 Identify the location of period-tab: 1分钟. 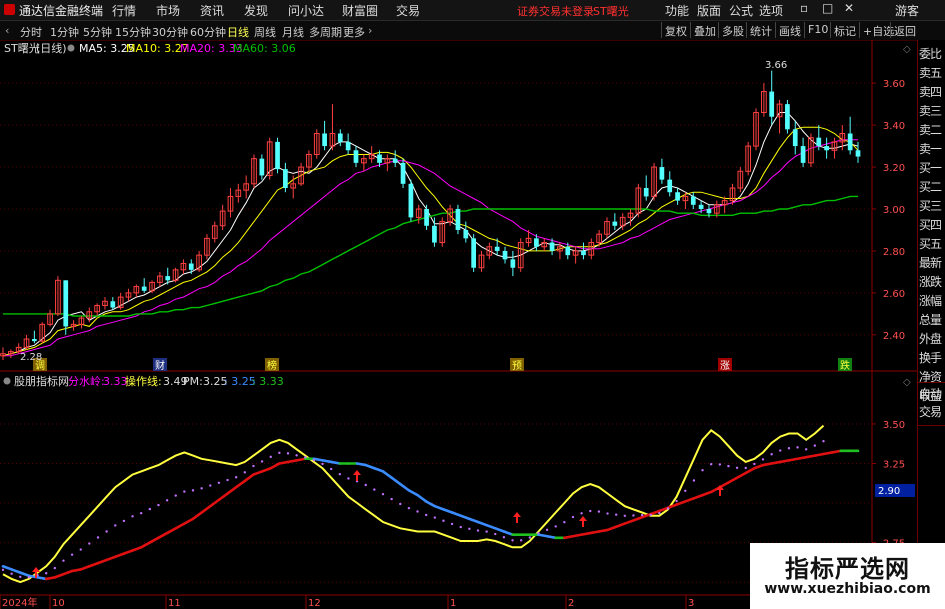
(64, 32).